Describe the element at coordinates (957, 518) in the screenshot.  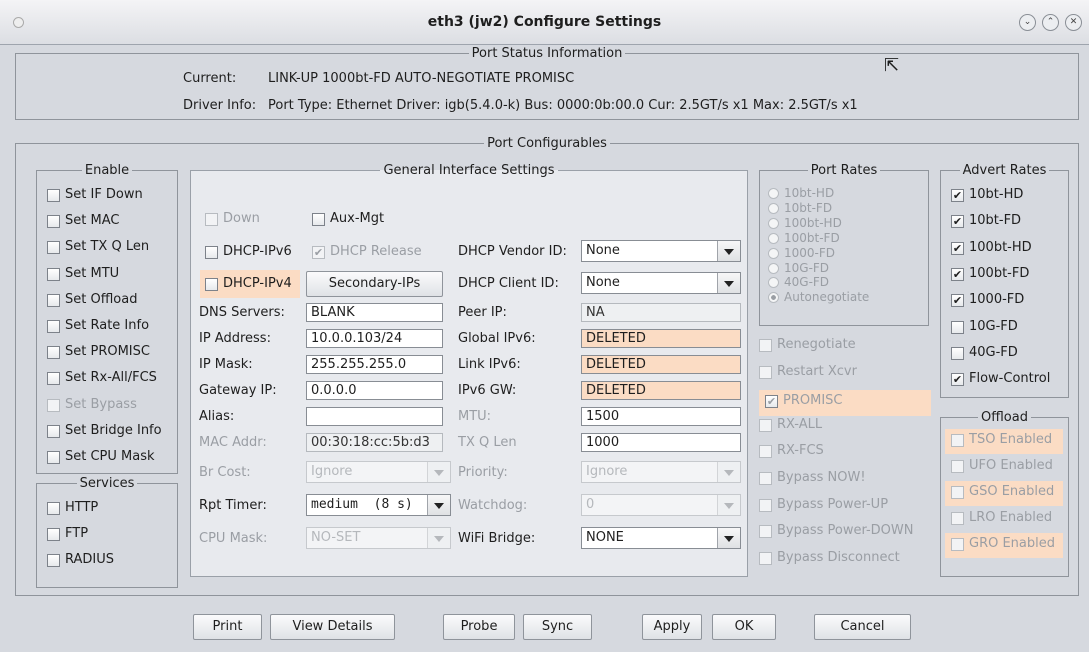
I see `offload-lro-enabled-checkbox-box` at that location.